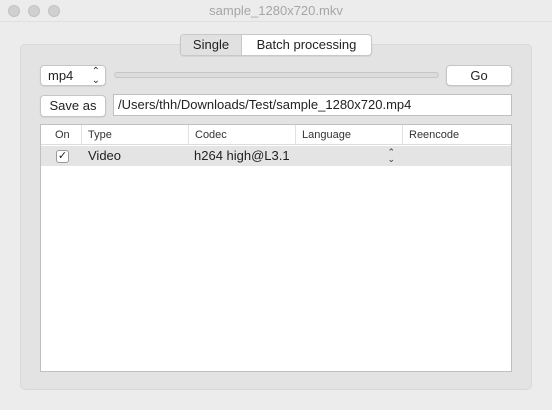 Image resolution: width=552 pixels, height=410 pixels. I want to click on track-enabled-checkbox: ✓, so click(62, 156).